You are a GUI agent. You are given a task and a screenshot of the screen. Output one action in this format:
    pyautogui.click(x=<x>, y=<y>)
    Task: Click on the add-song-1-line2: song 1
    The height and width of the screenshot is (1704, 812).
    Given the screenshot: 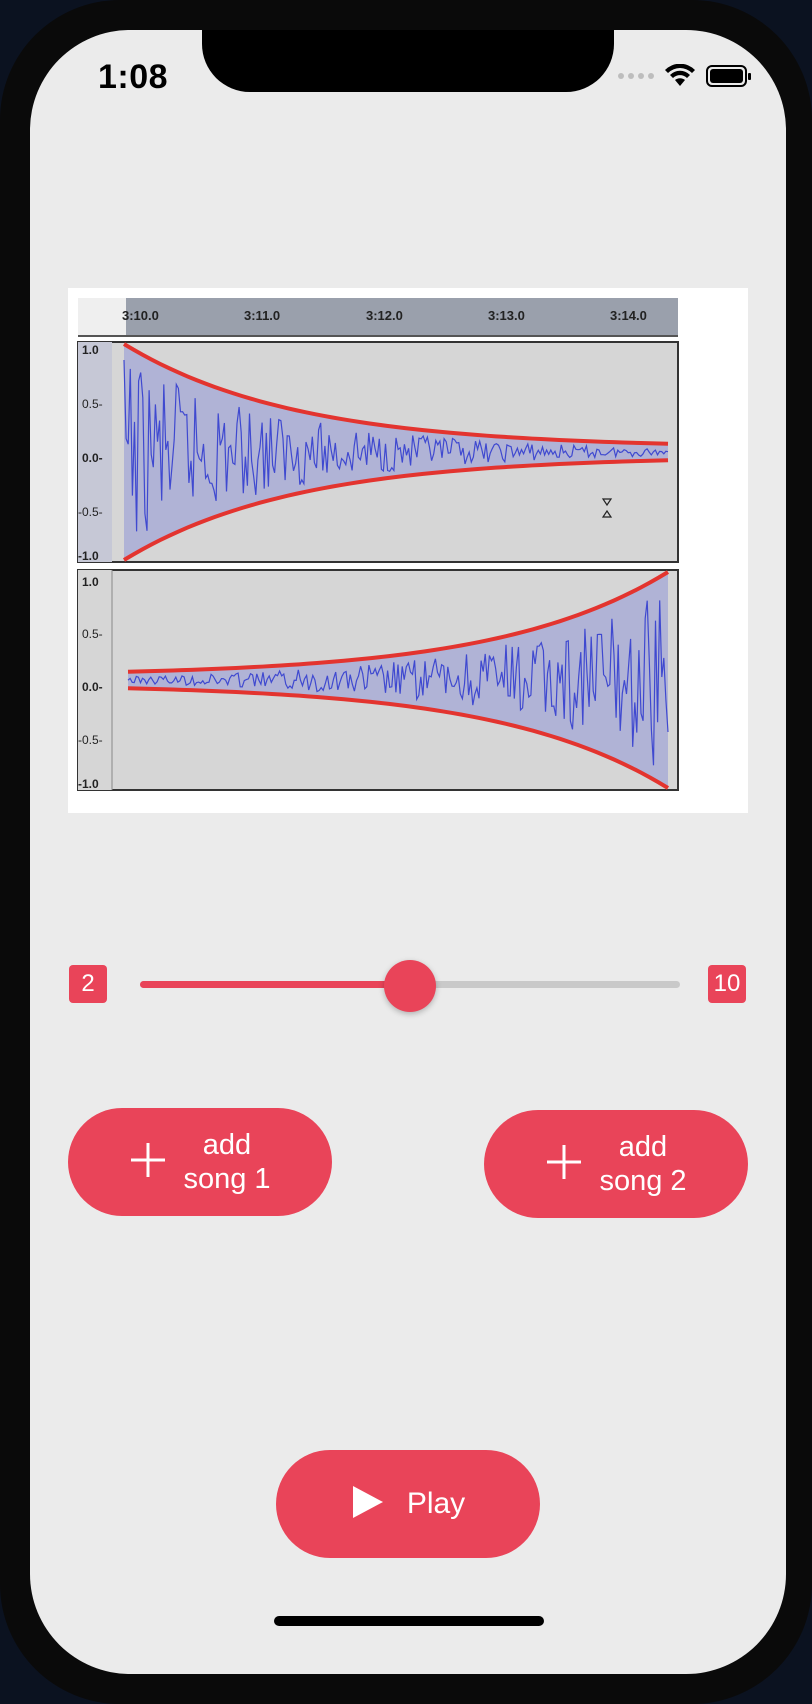 What is the action you would take?
    pyautogui.click(x=227, y=1179)
    